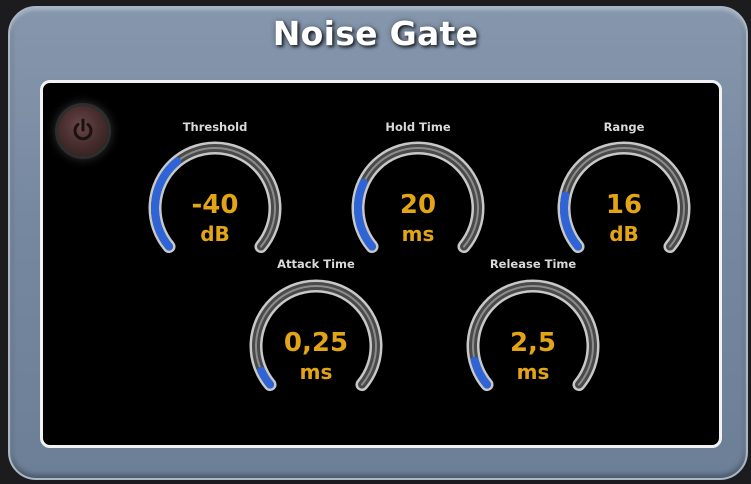 Image resolution: width=751 pixels, height=484 pixels. I want to click on plugin-title: Noise Gate, so click(375, 33).